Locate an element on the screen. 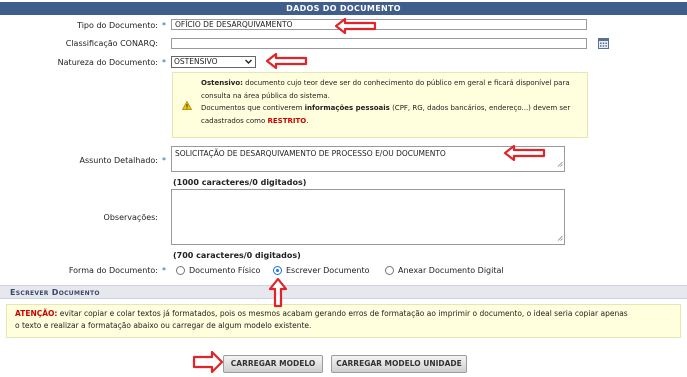 Image resolution: width=687 pixels, height=377 pixels. ostensivo-line-2: consulta na área pública do sistema. is located at coordinates (393, 96).